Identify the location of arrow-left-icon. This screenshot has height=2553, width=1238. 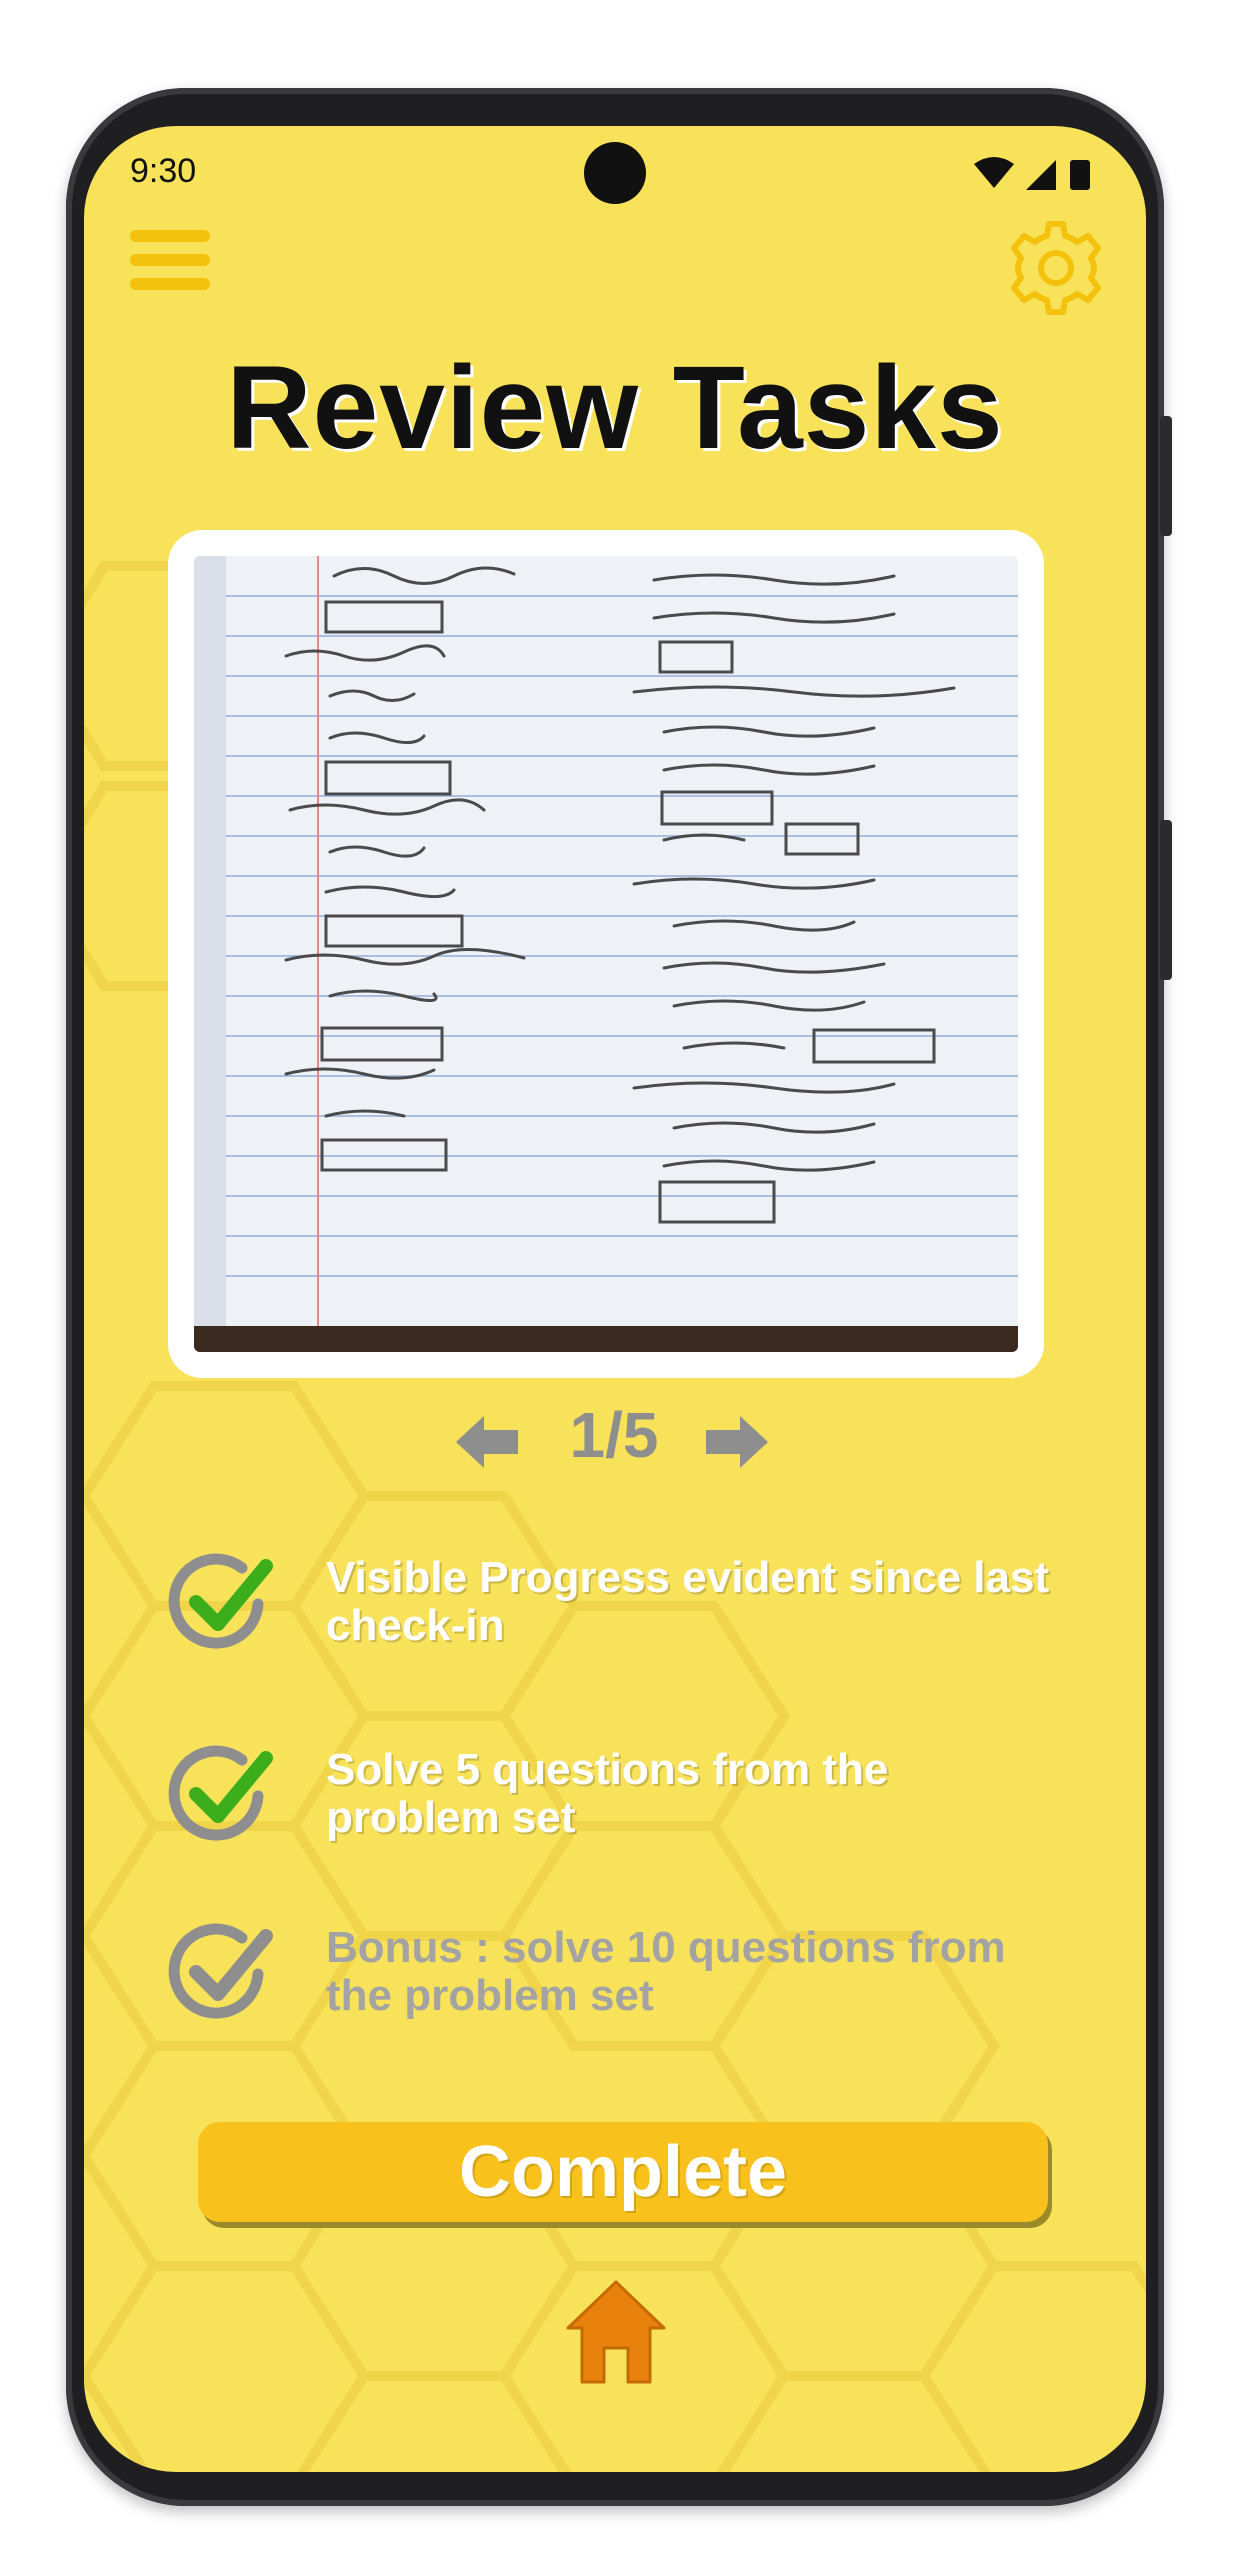
(489, 1442).